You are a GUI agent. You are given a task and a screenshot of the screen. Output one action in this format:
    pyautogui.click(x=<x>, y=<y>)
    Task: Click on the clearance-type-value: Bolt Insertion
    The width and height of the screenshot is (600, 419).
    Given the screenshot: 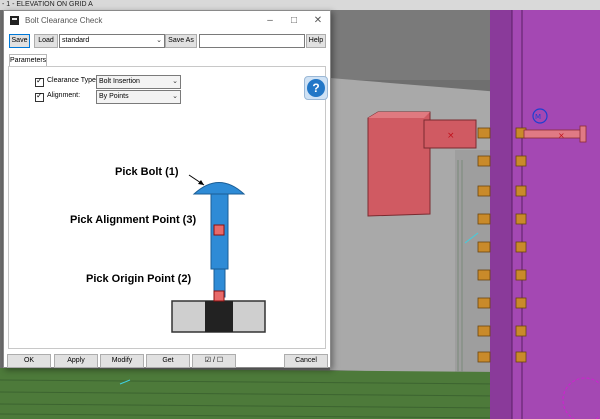 What is the action you would take?
    pyautogui.click(x=119, y=81)
    